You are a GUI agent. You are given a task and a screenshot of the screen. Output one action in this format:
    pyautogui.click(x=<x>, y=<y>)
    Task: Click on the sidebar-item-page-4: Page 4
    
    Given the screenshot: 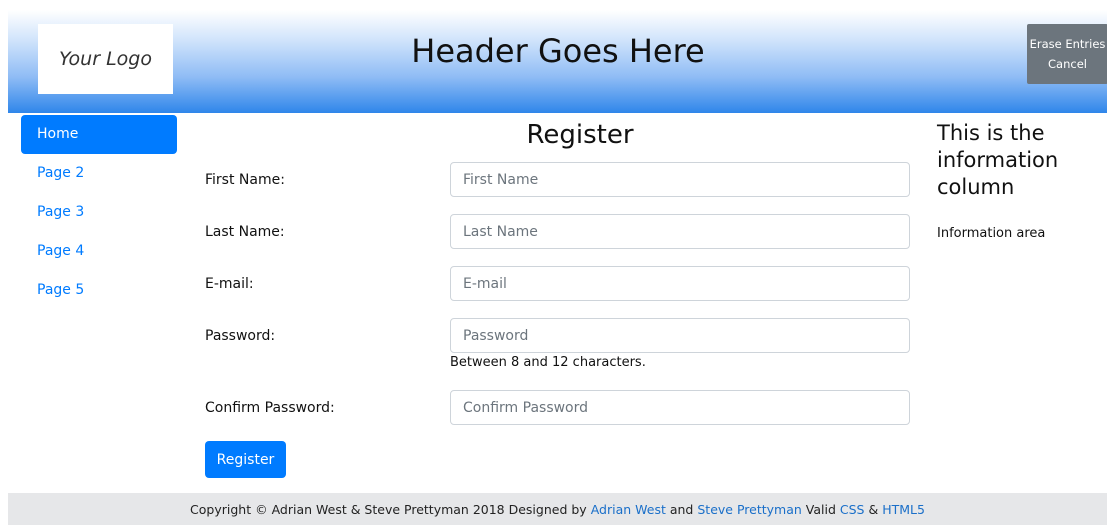 What is the action you would take?
    pyautogui.click(x=99, y=251)
    